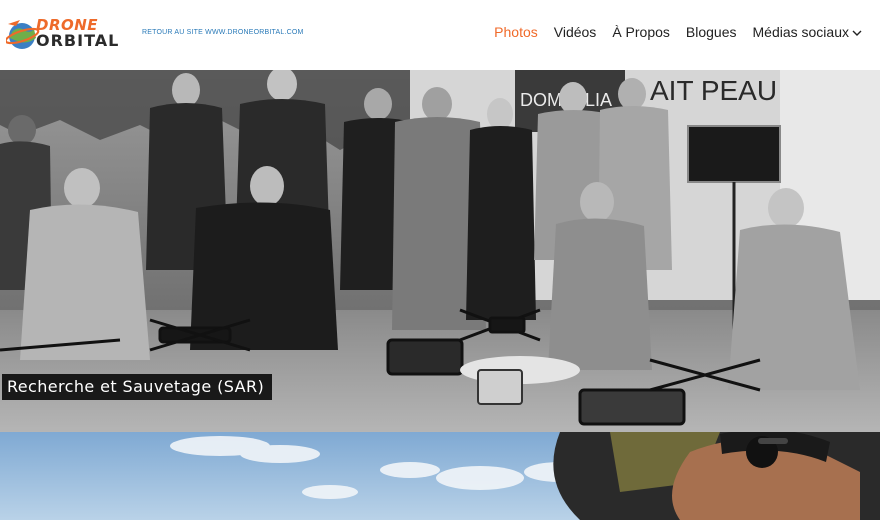 The width and height of the screenshot is (880, 520). I want to click on globe-drone-icon, so click(22, 34).